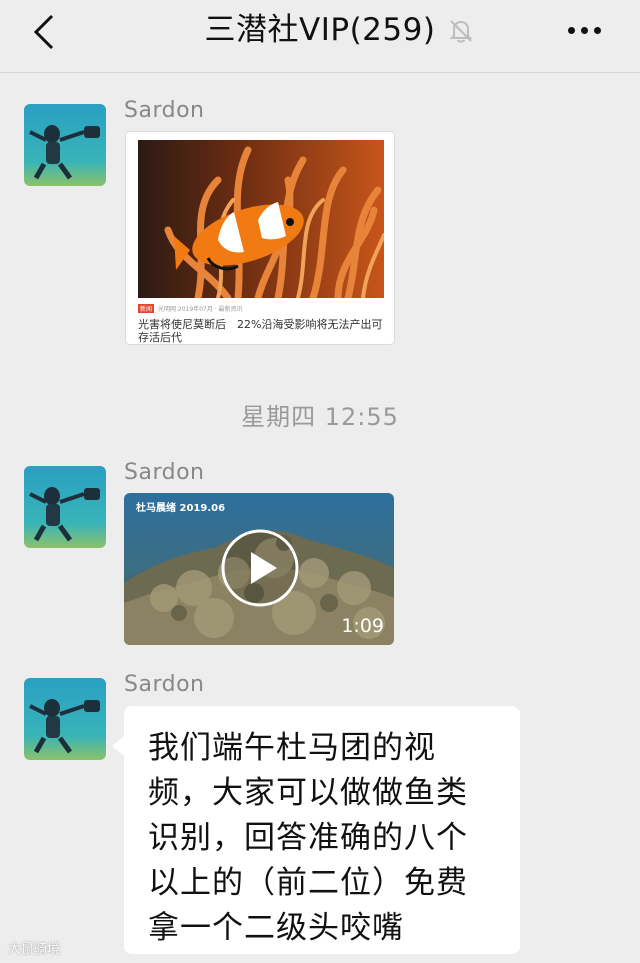  Describe the element at coordinates (461, 31) in the screenshot. I see `bell-slash-icon` at that location.